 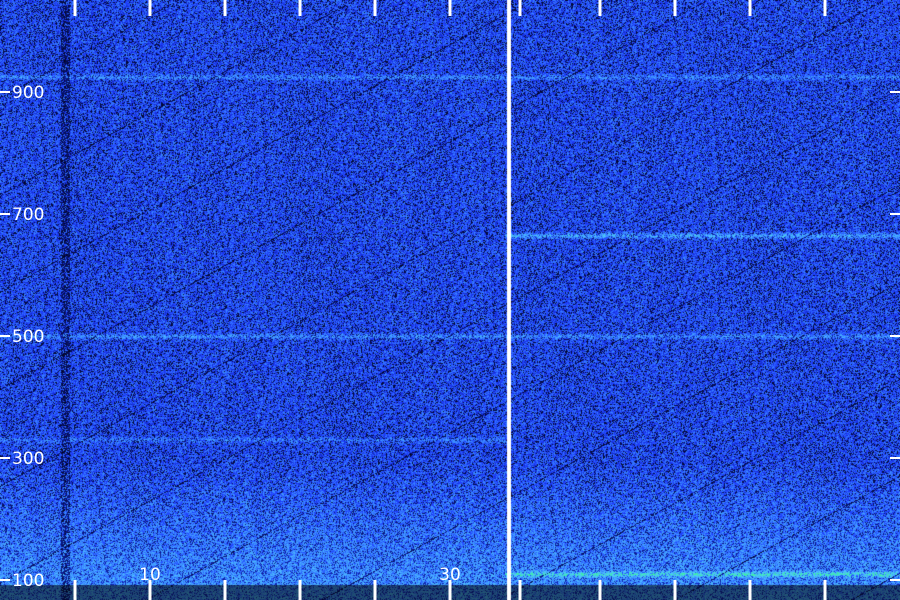 I want to click on y-tick-label-300: 300, so click(x=28, y=459).